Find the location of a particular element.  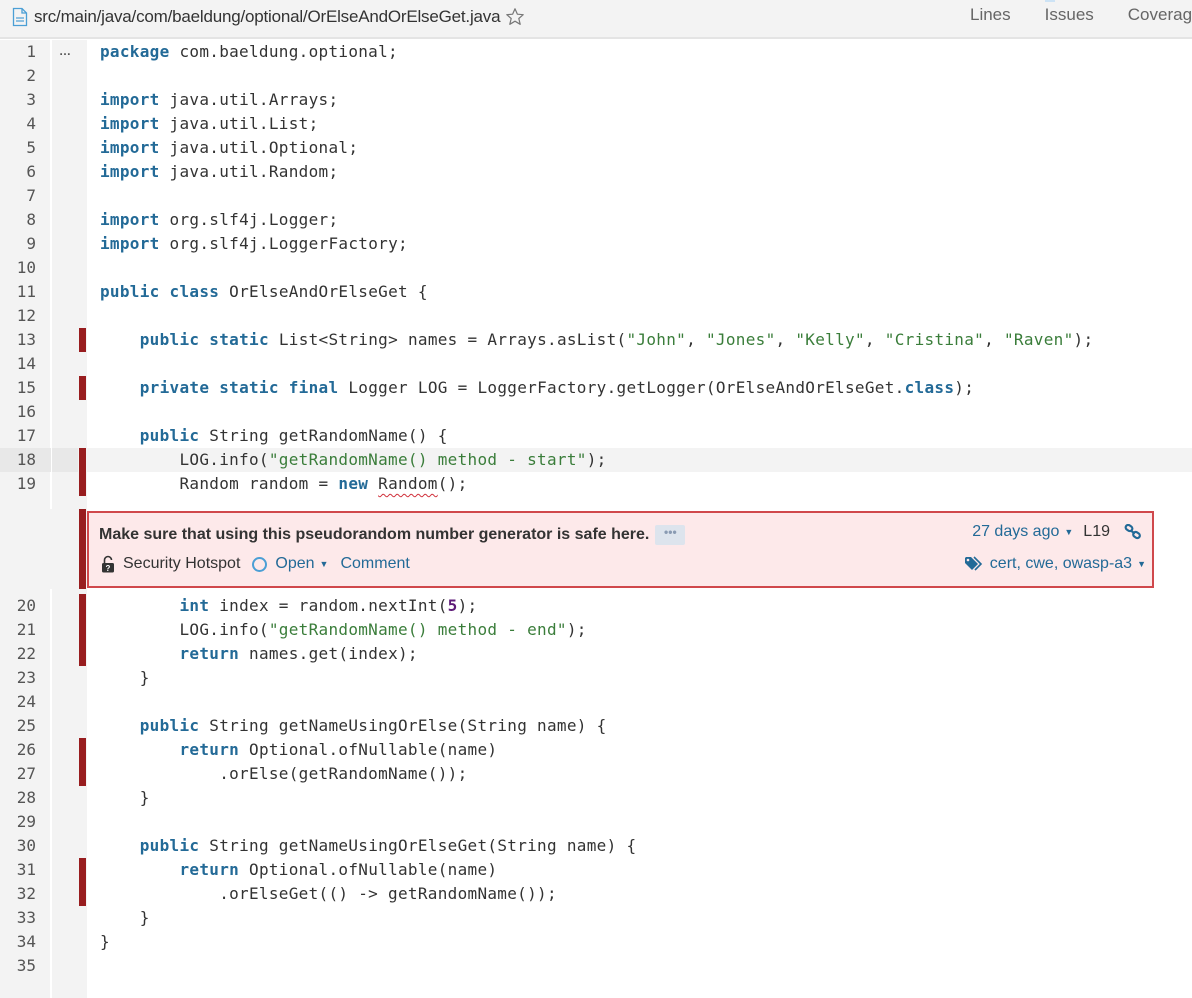

line-number: 22 is located at coordinates (25, 654).